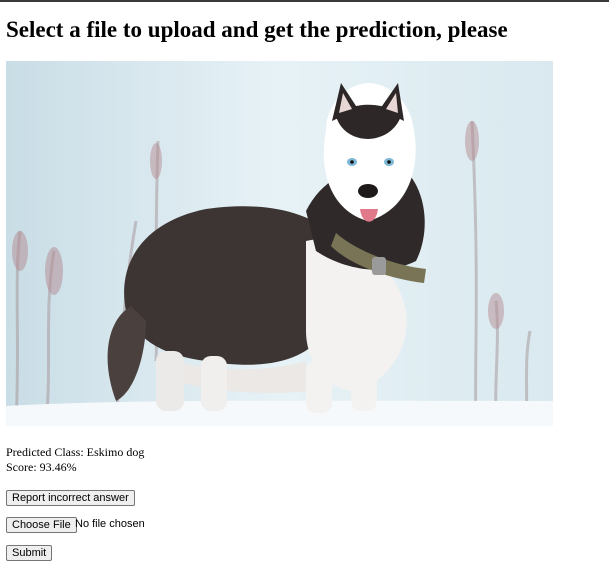  Describe the element at coordinates (110, 524) in the screenshot. I see `file-status-text: No file chosen` at that location.